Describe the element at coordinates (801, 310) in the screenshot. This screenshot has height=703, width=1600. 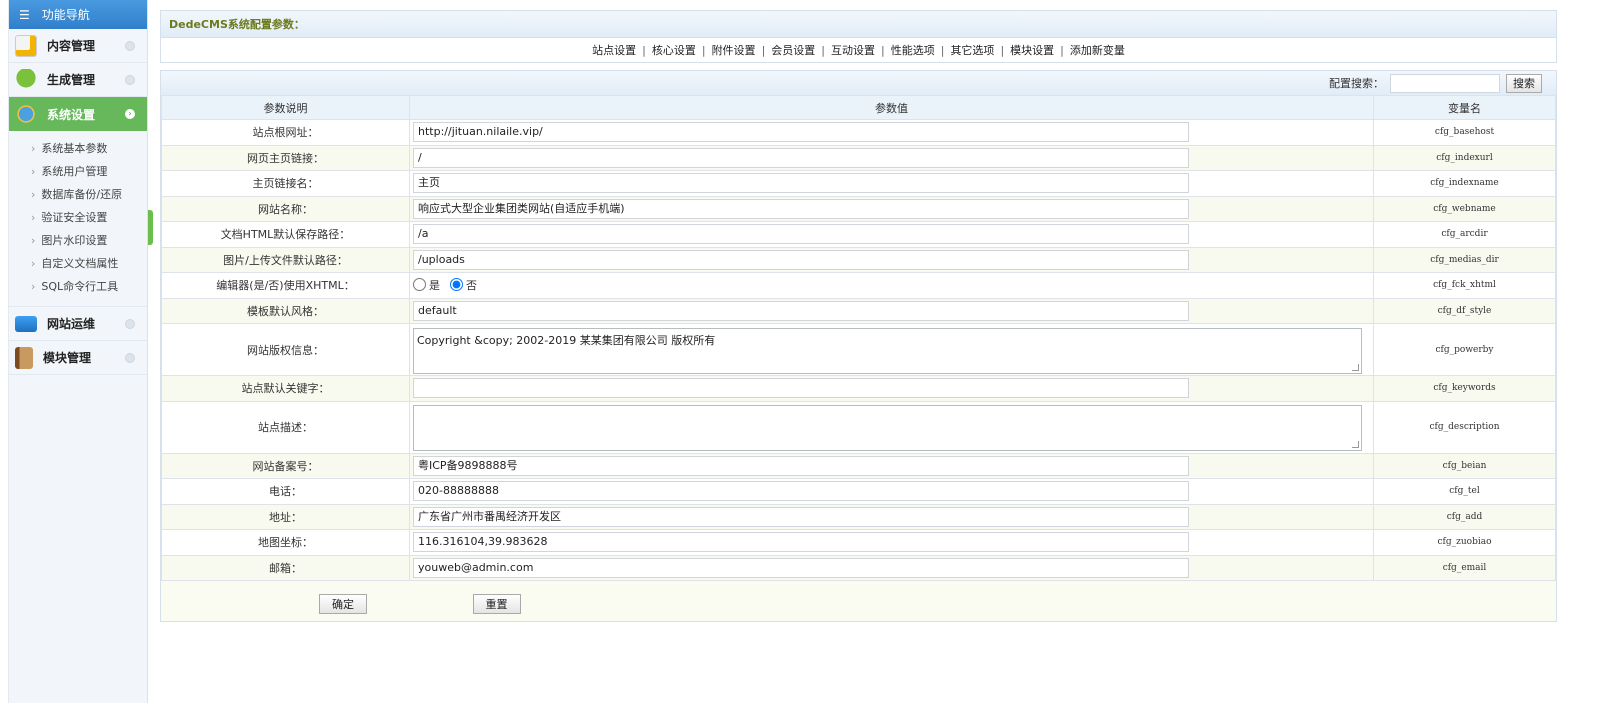
I see `cfg_df_style-input: default` at that location.